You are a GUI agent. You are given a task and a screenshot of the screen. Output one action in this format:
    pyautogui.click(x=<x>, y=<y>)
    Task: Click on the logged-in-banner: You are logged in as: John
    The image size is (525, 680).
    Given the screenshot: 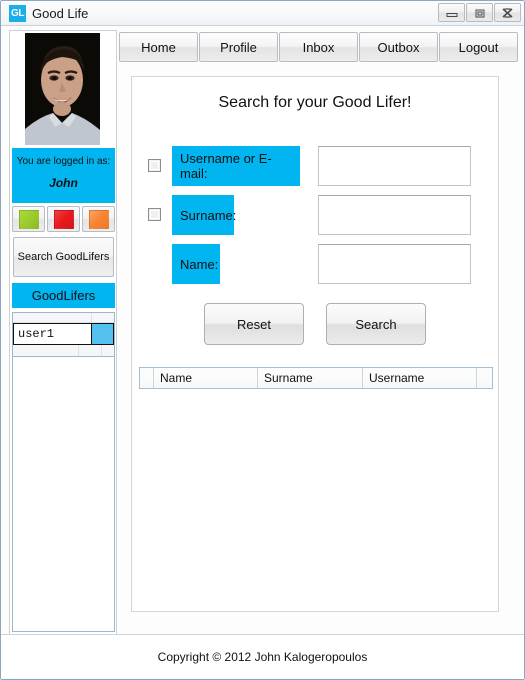 What is the action you would take?
    pyautogui.click(x=63, y=175)
    